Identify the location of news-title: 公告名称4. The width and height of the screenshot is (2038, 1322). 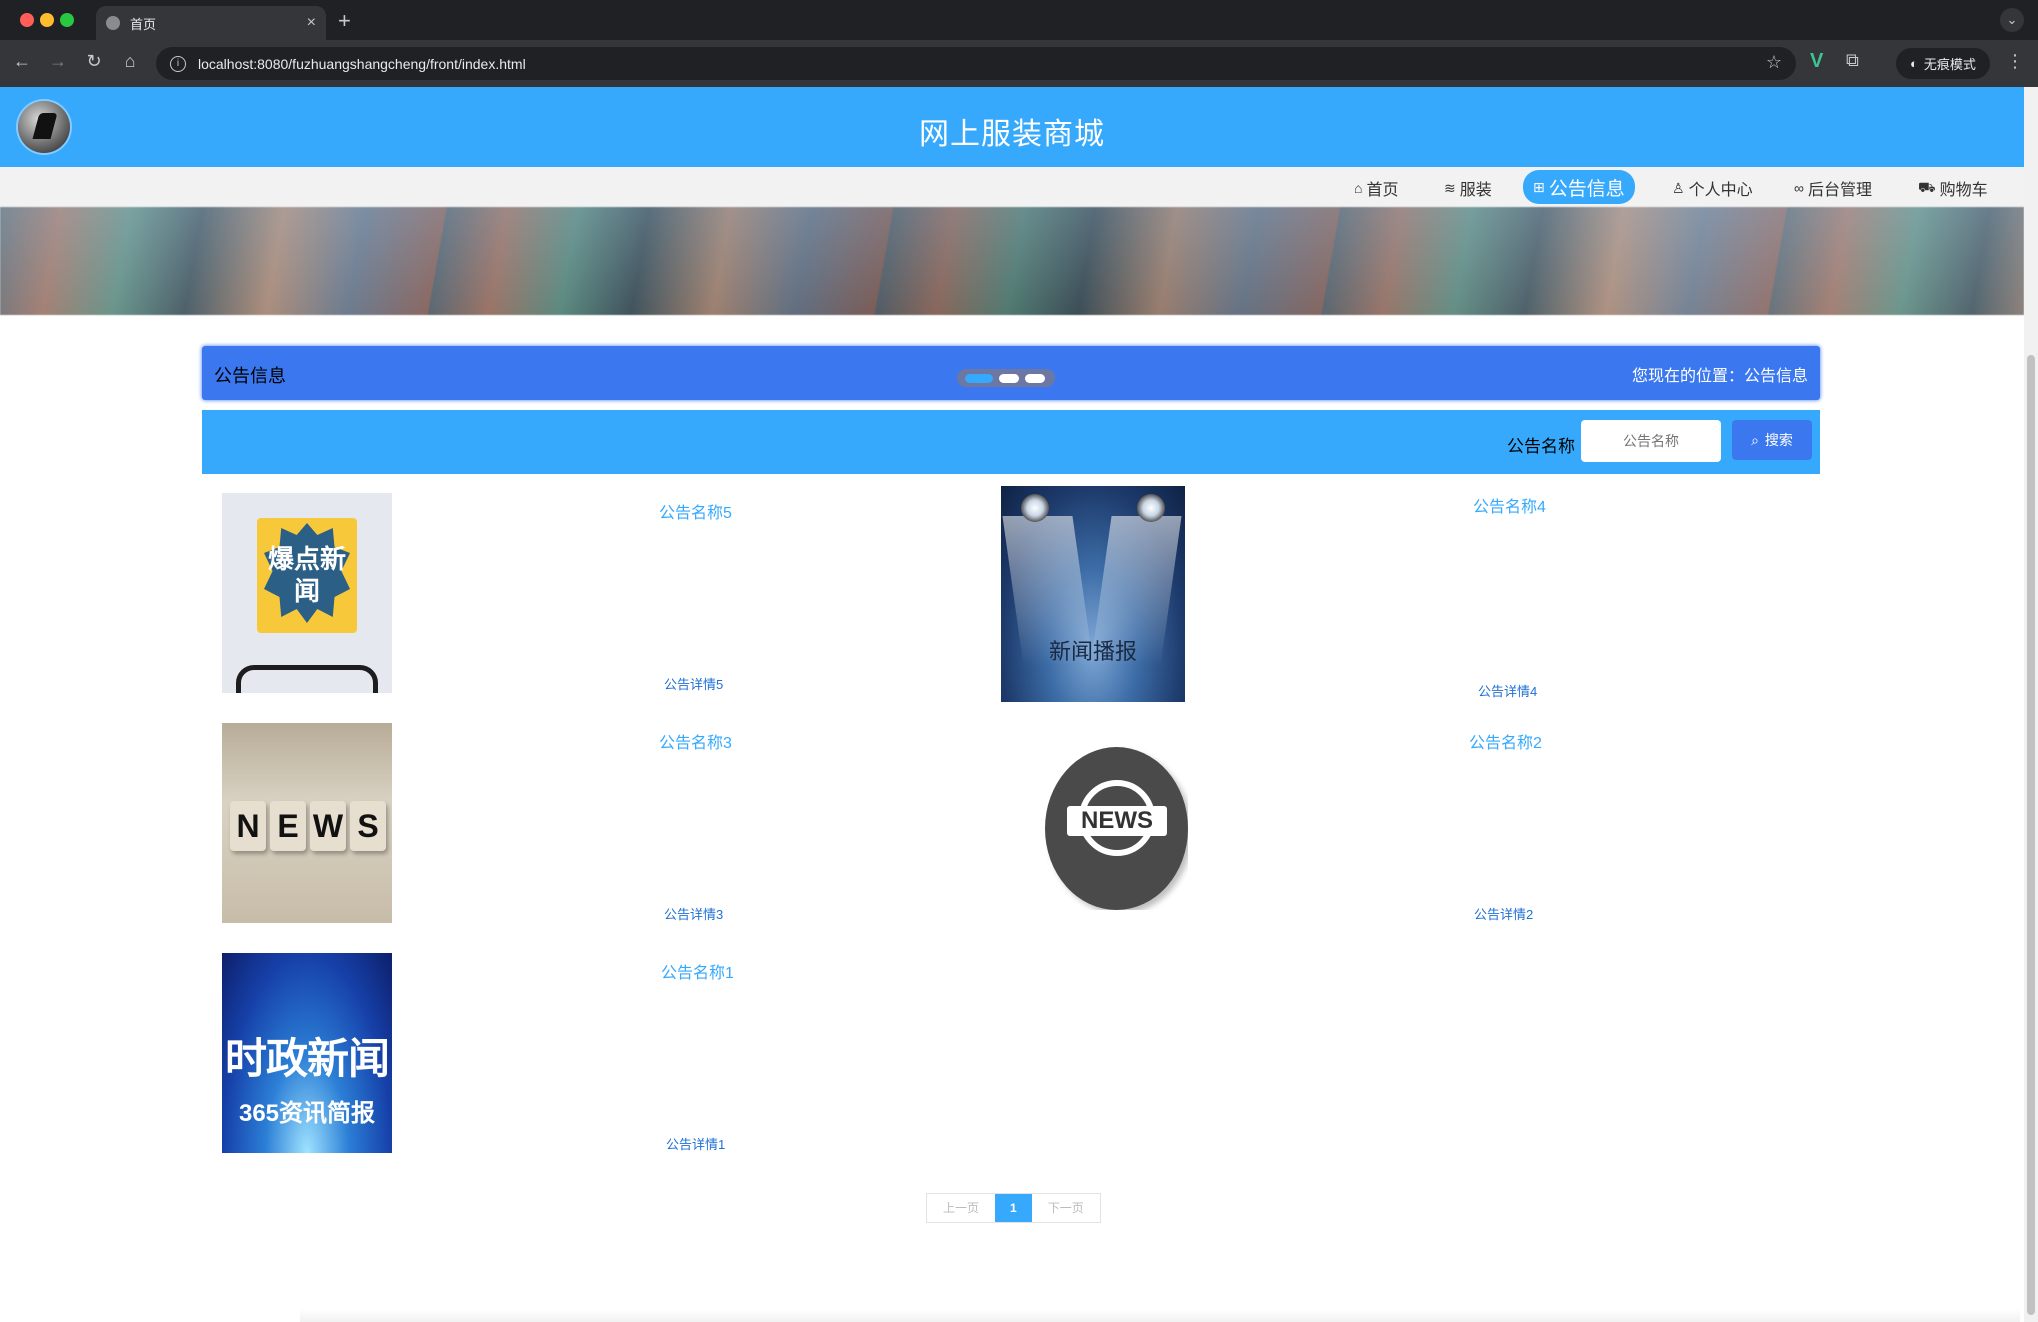
(1509, 505).